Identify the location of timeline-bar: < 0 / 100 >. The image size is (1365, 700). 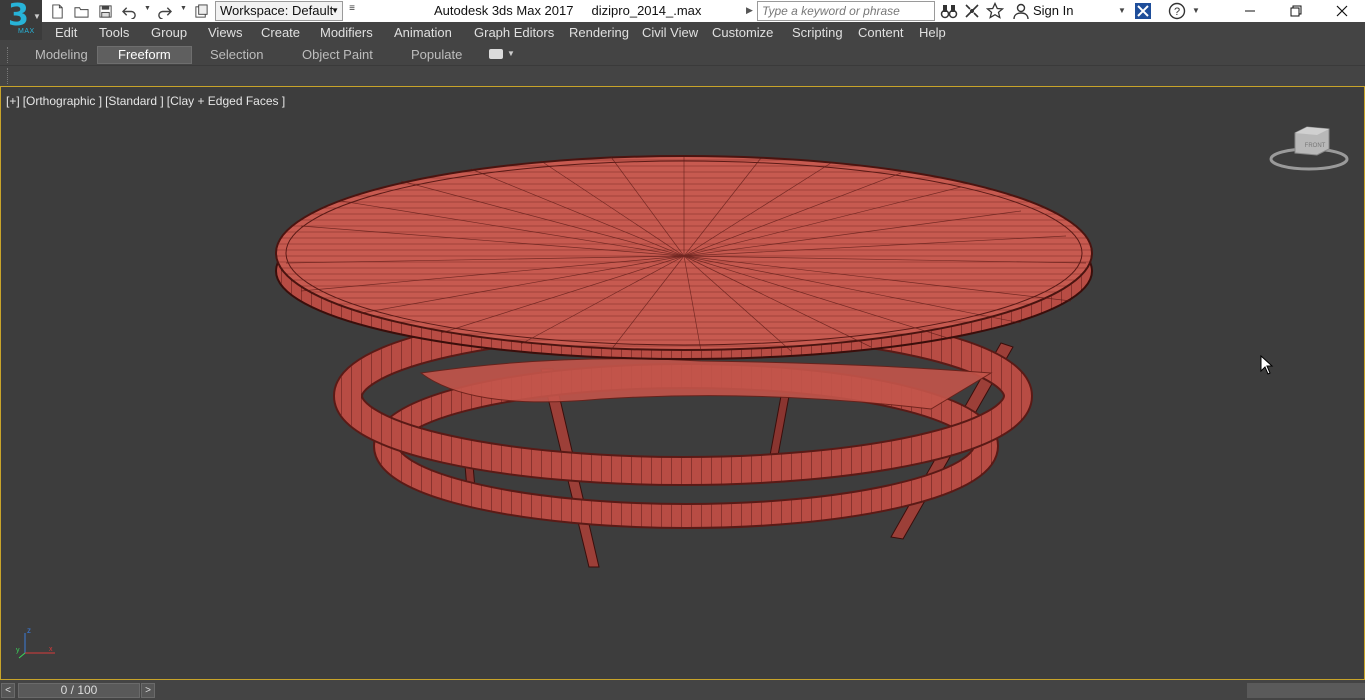
(682, 690).